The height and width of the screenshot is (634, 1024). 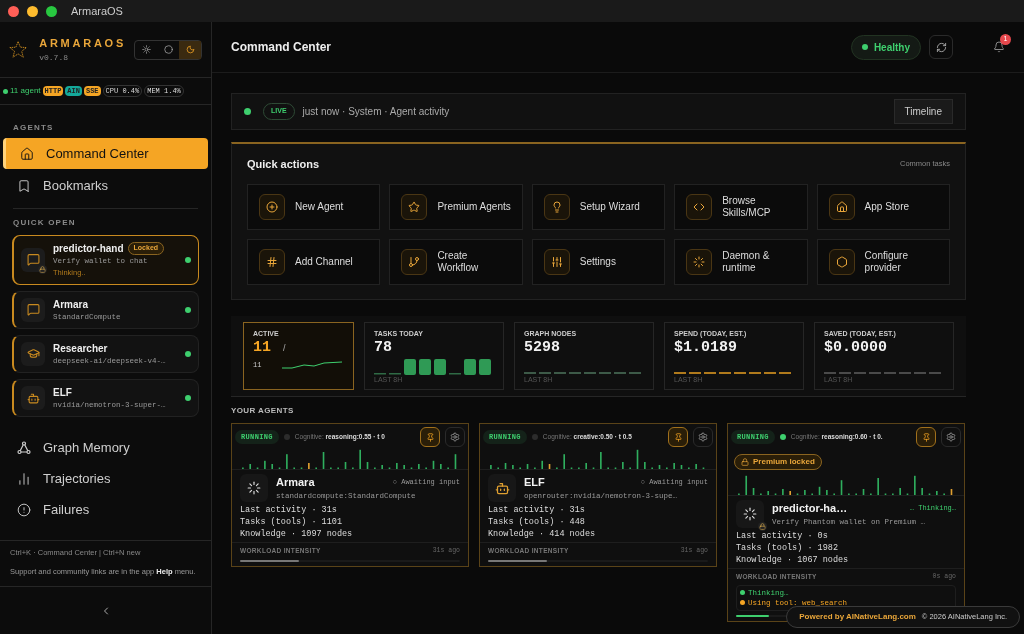 I want to click on agent-stat: Knowledge · 1067 nodes, so click(x=793, y=560).